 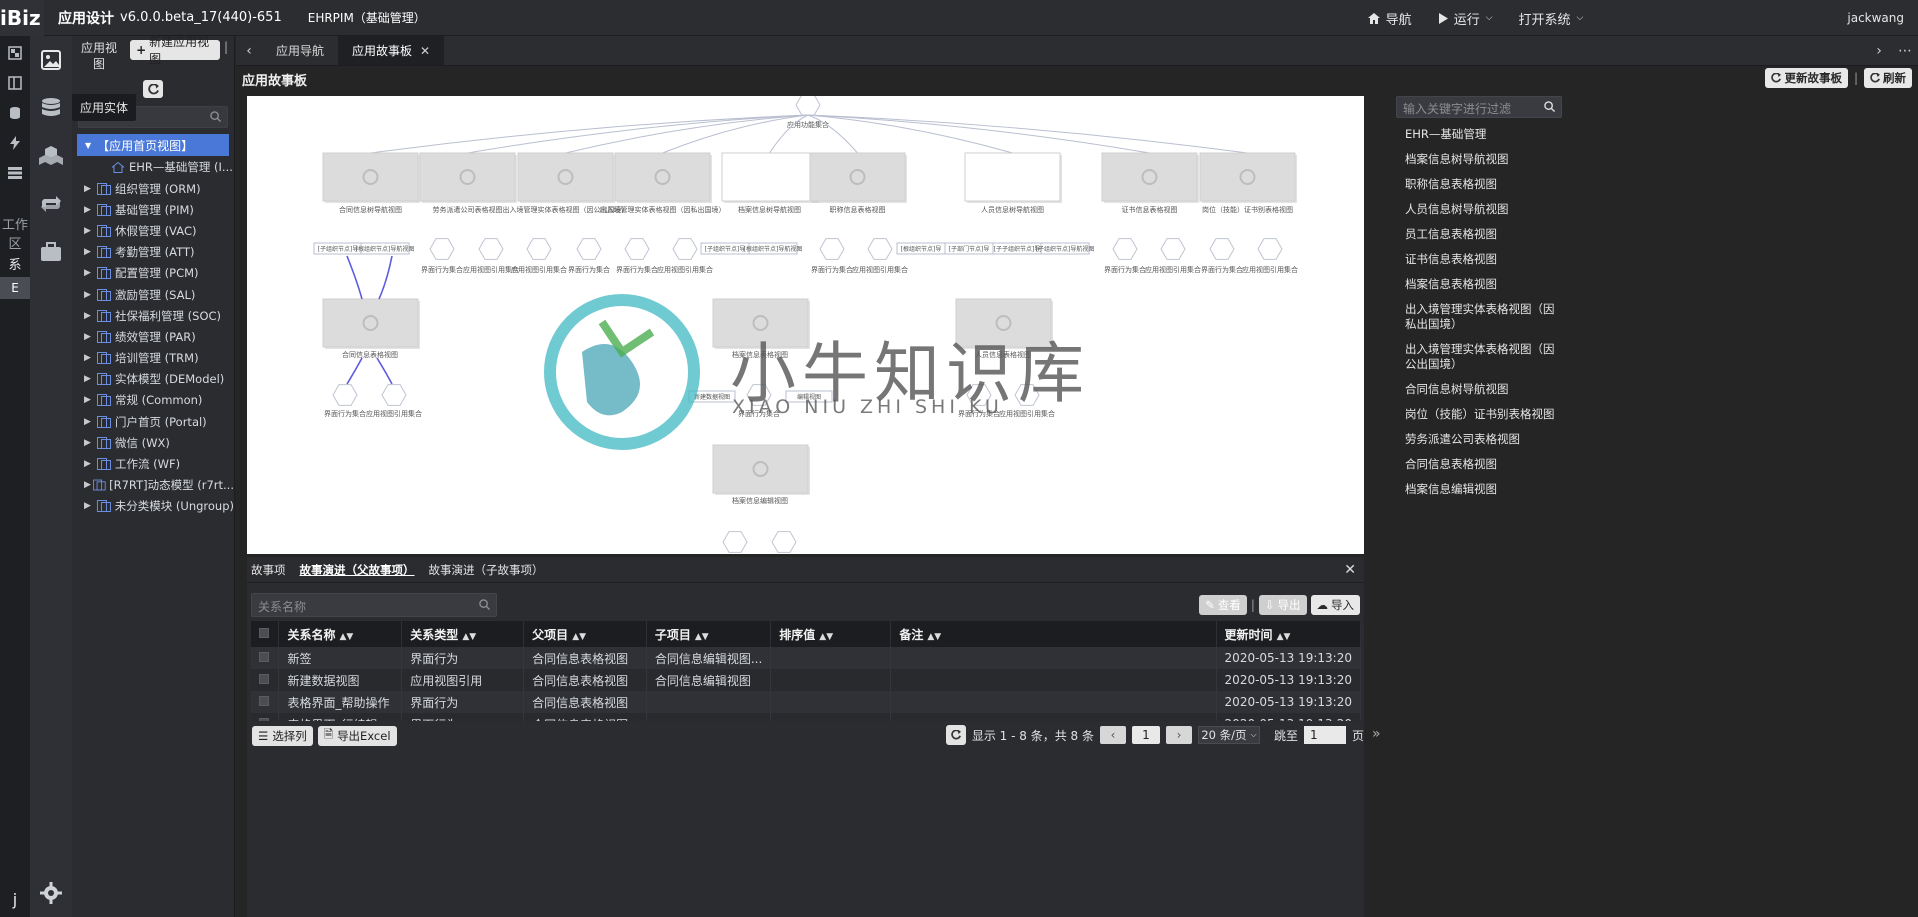 I want to click on filter-list-item: 证书信息表格视图, so click(x=1481, y=259).